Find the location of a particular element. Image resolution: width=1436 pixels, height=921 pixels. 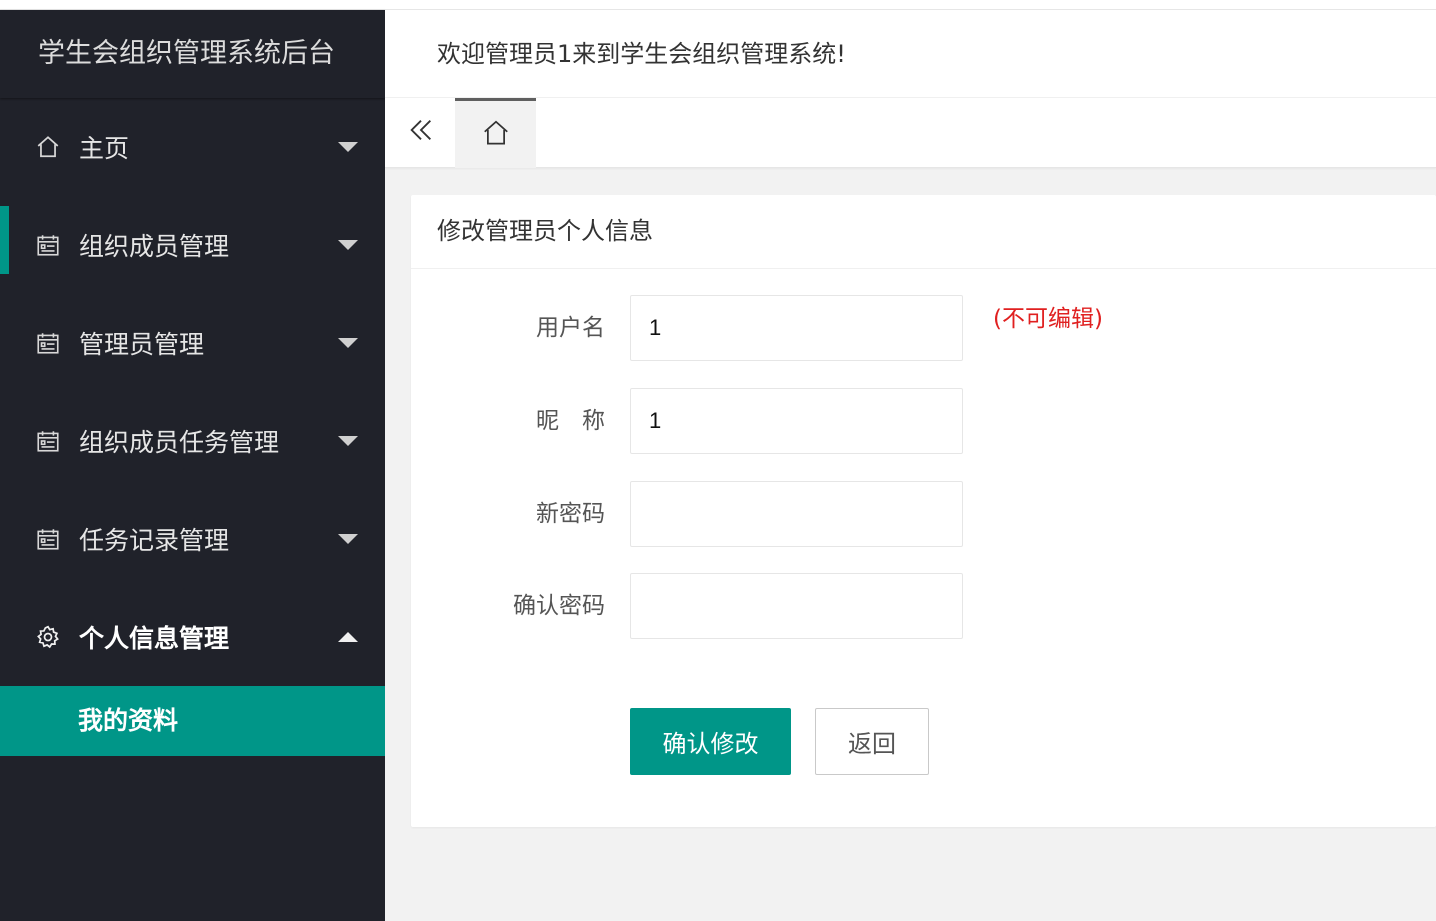

new-password-row: 新密码 is located at coordinates (923, 514).